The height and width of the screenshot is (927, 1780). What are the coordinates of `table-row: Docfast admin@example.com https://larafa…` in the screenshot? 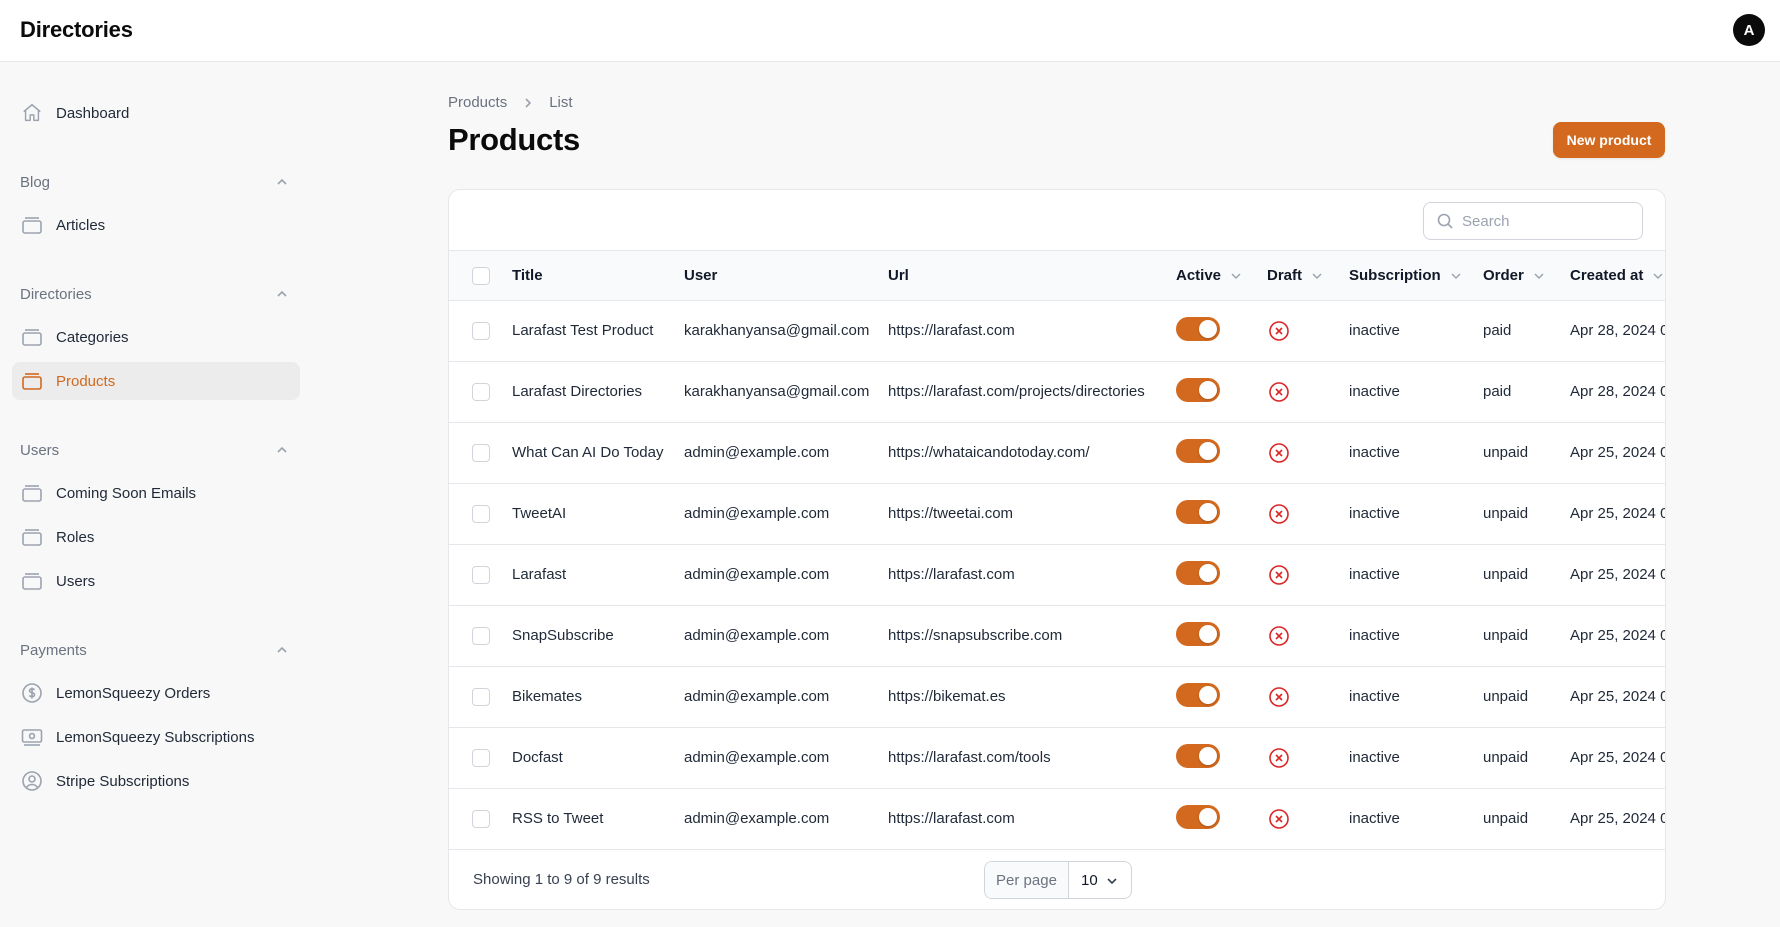 It's located at (1057, 758).